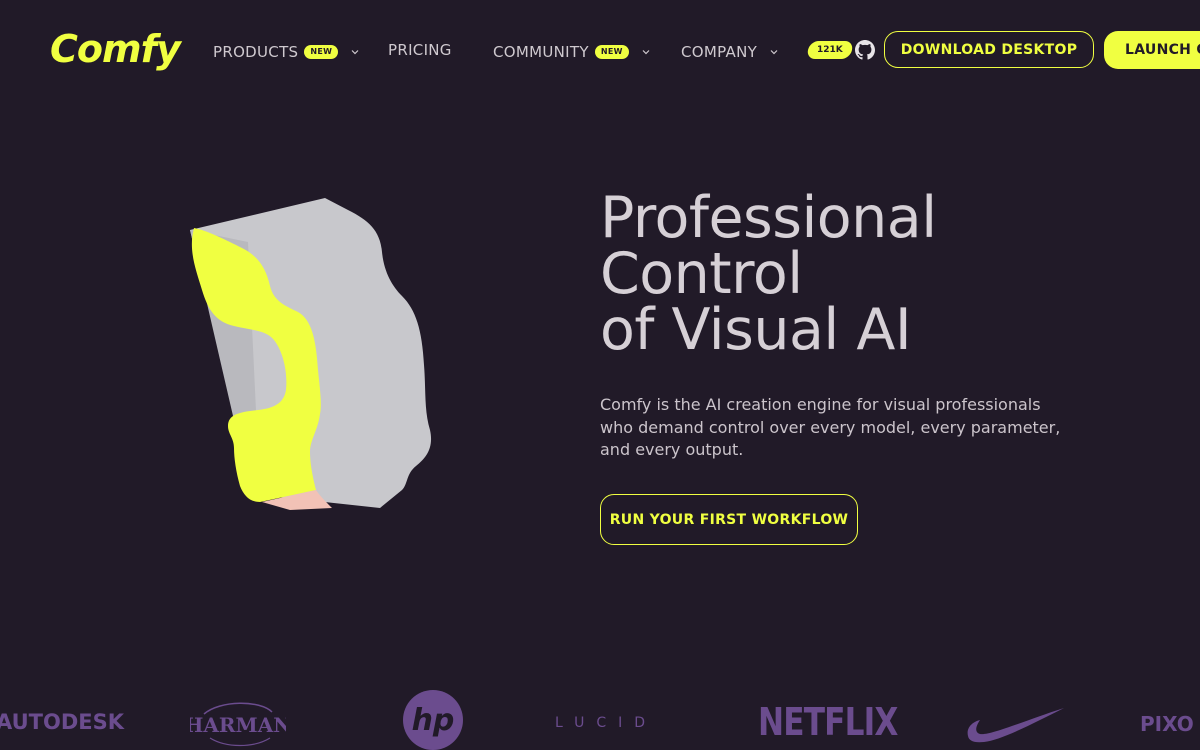  I want to click on nav-pricing: PRICING, so click(420, 50).